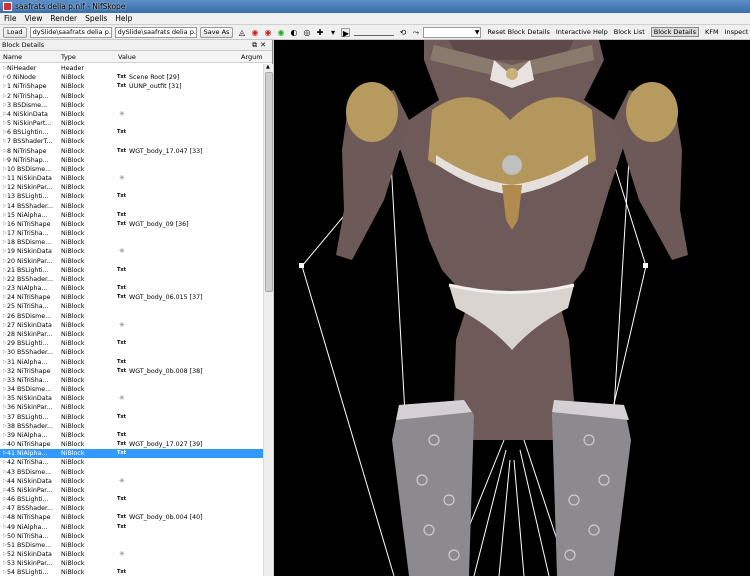  Describe the element at coordinates (319, 32) in the screenshot. I see `view-walk-icon: ✚` at that location.